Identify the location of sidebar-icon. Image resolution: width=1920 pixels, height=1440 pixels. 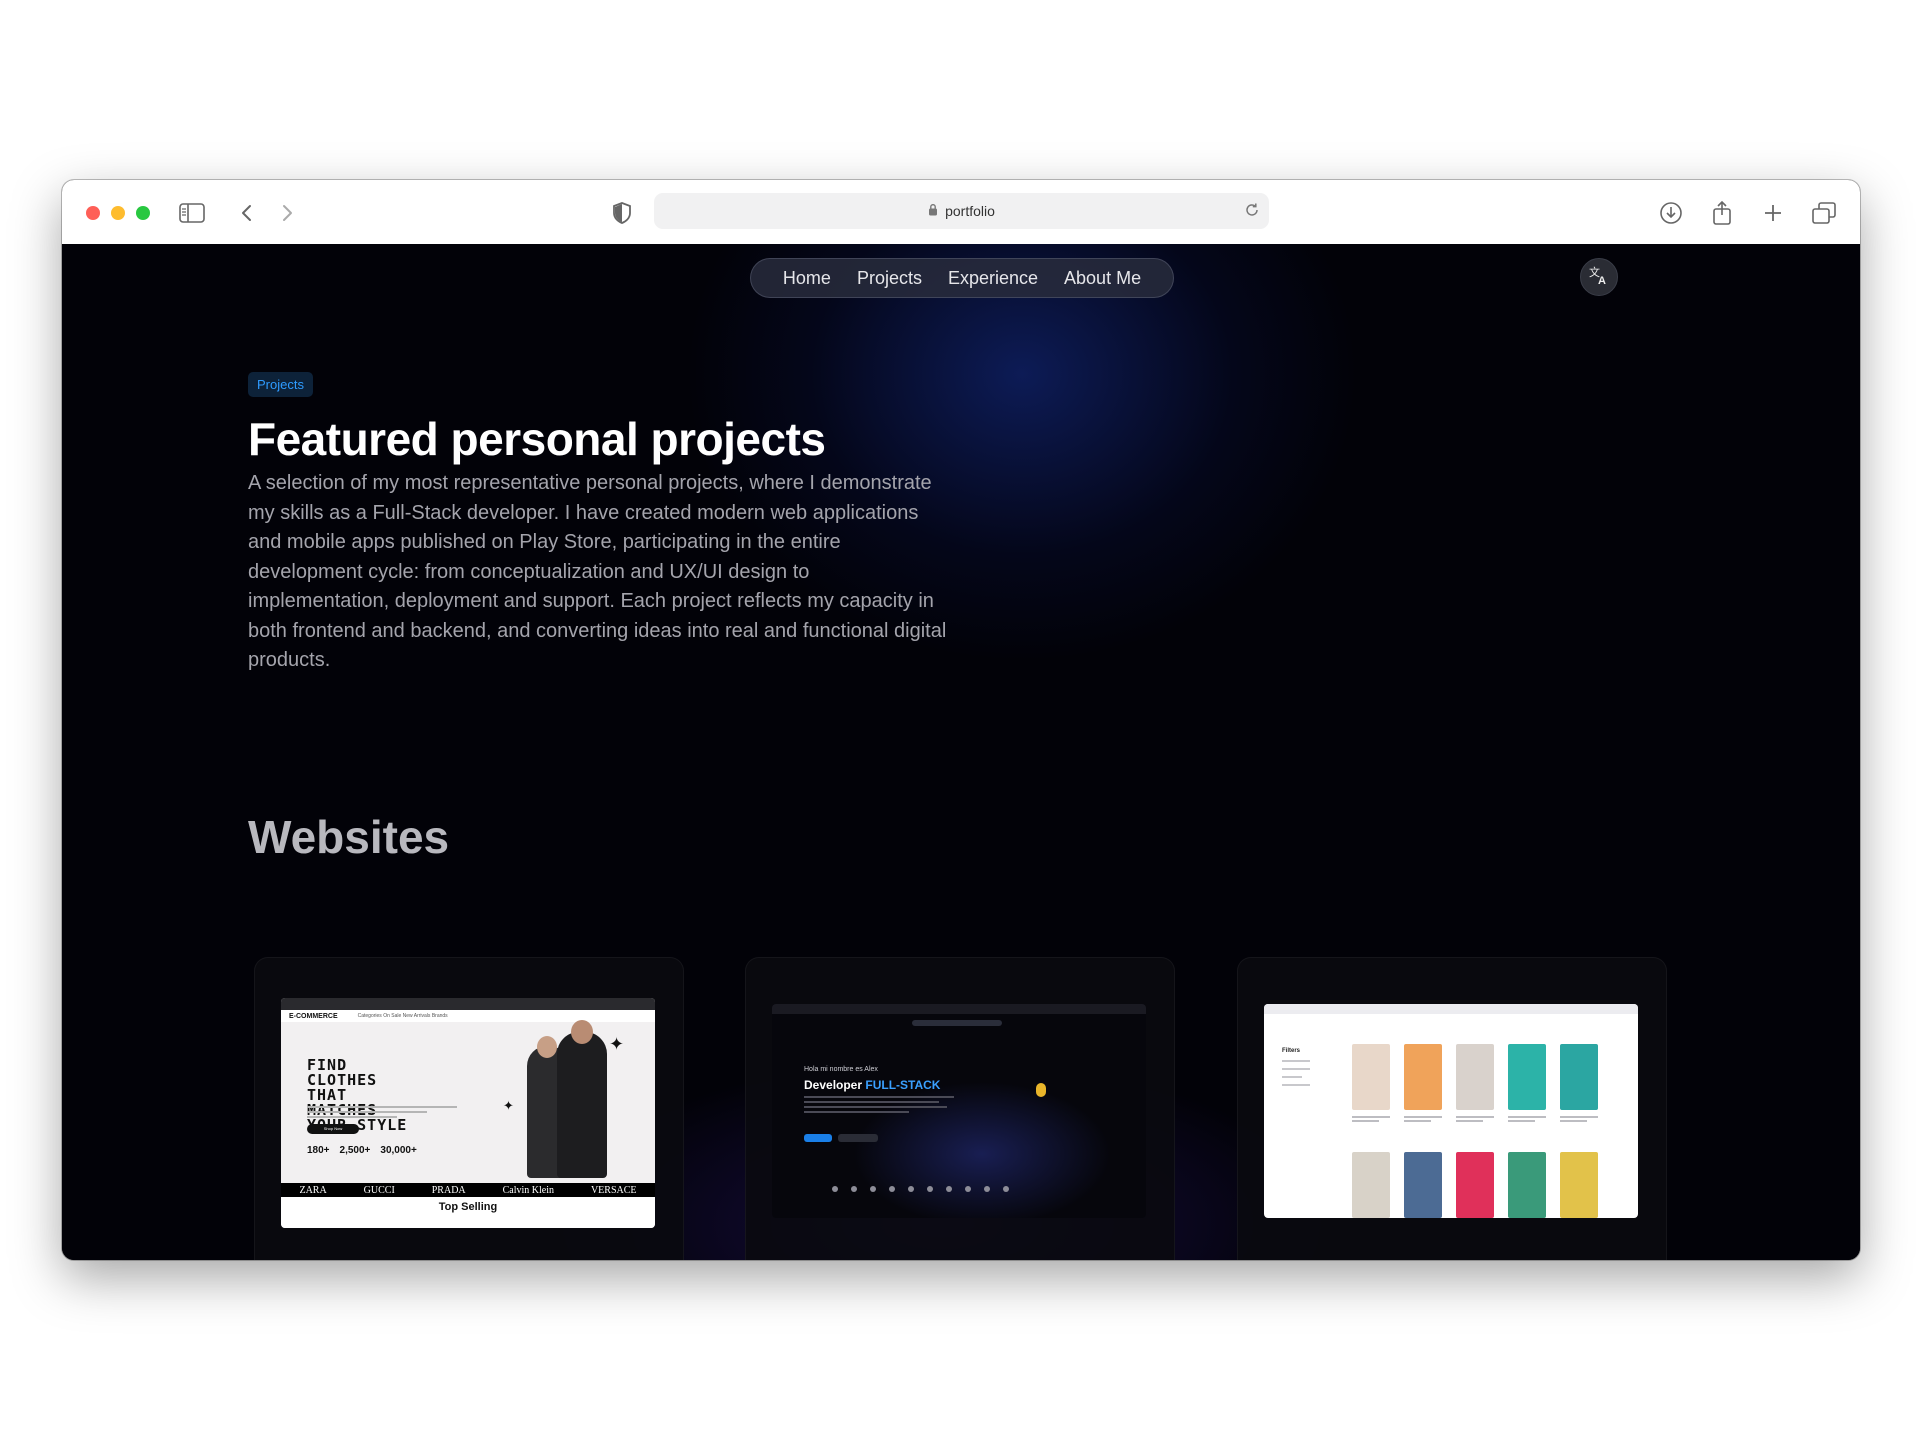
(192, 213).